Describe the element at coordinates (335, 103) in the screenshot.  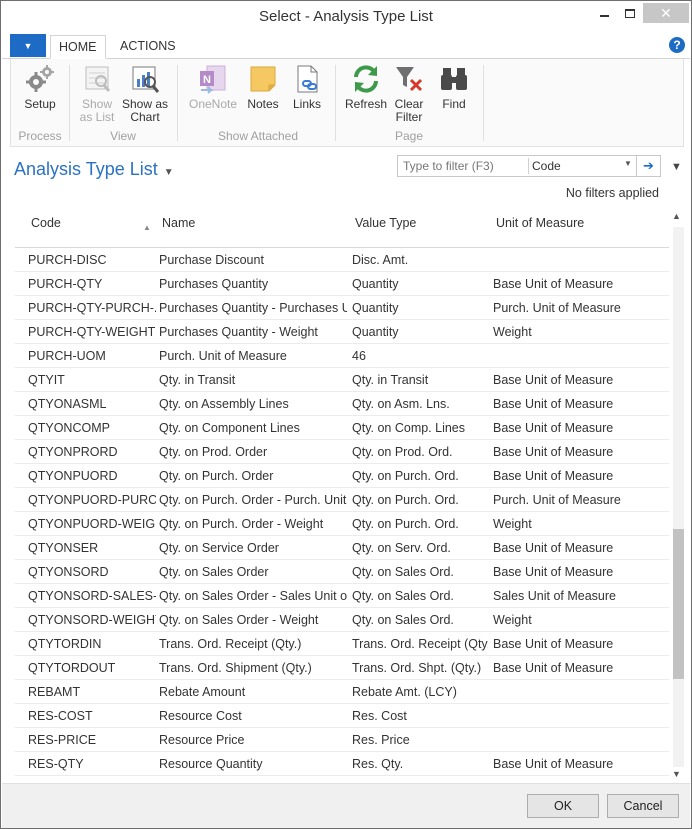
I see `ribbon-separator` at that location.